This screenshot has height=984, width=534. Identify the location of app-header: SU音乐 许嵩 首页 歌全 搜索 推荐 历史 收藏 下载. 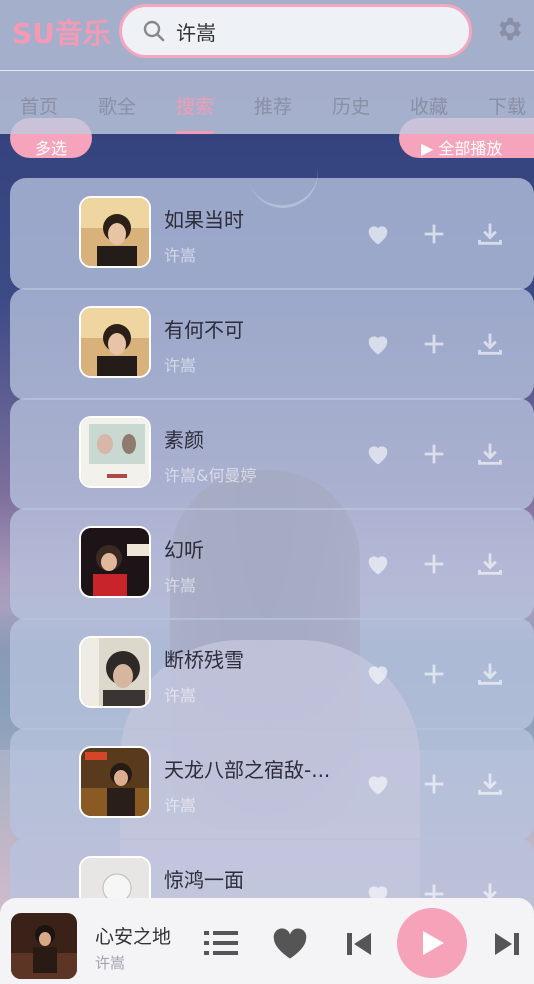
(267, 67).